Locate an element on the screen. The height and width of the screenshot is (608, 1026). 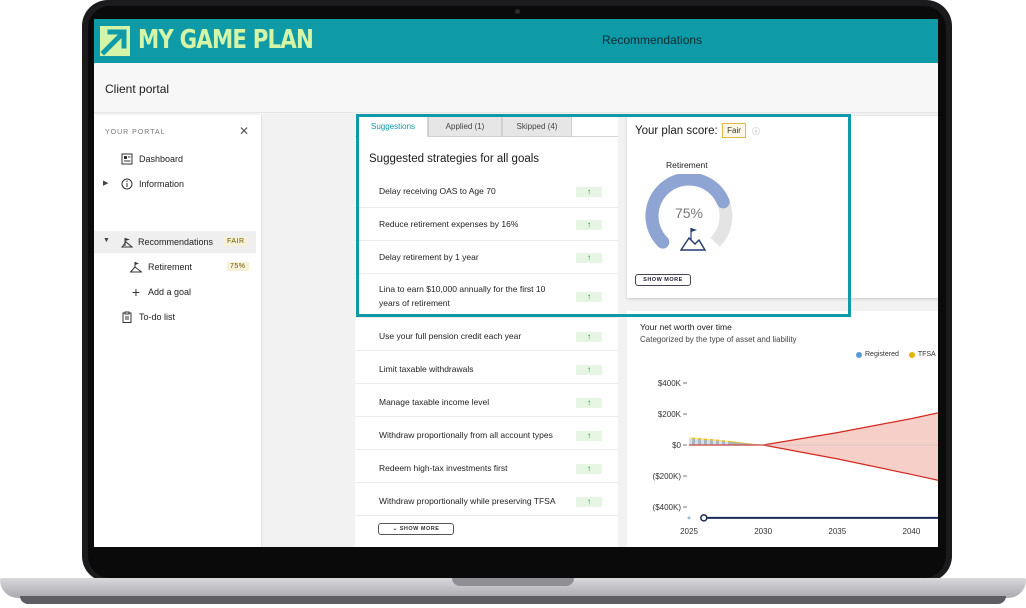
list-item: Redeem high-tax investments first ↑ is located at coordinates (486, 466).